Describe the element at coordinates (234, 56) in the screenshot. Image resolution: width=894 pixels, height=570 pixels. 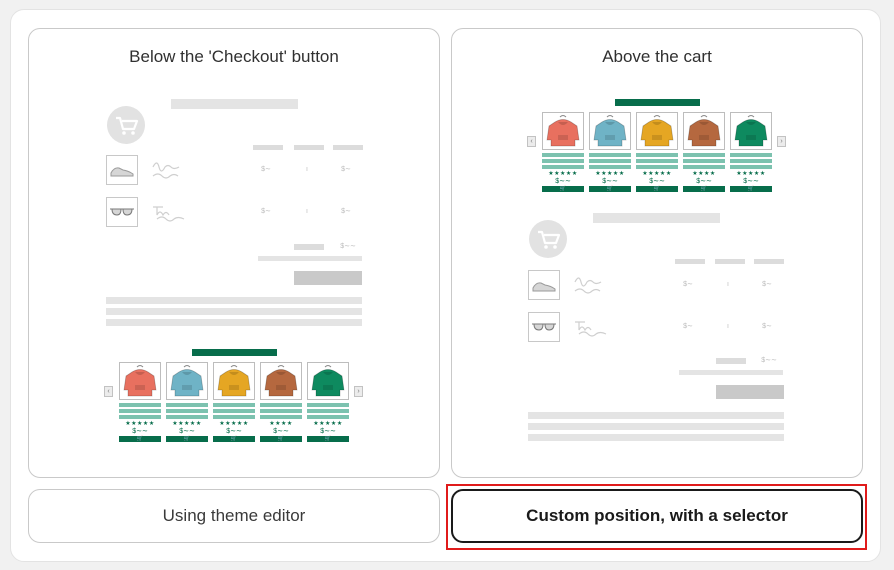
I see `below-checkout-title: Below the 'Checkout' button` at that location.